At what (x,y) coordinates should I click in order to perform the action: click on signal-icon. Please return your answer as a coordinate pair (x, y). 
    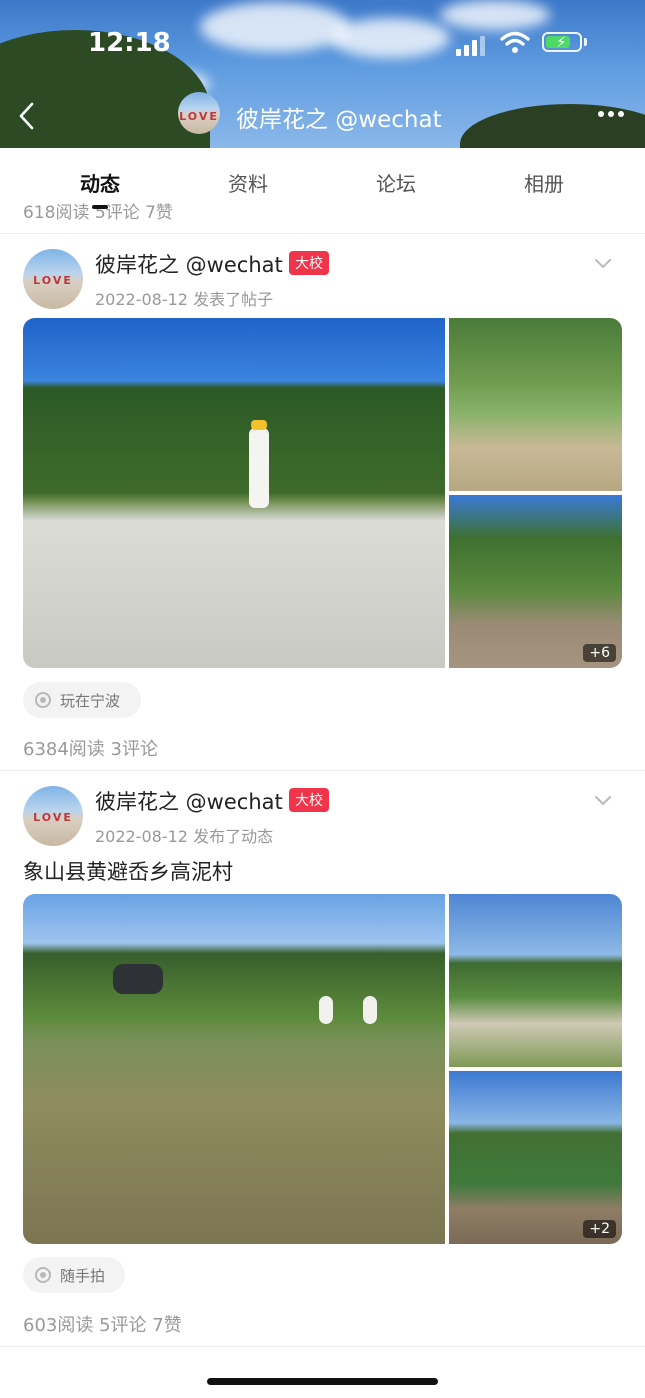
    Looking at the image, I should click on (472, 45).